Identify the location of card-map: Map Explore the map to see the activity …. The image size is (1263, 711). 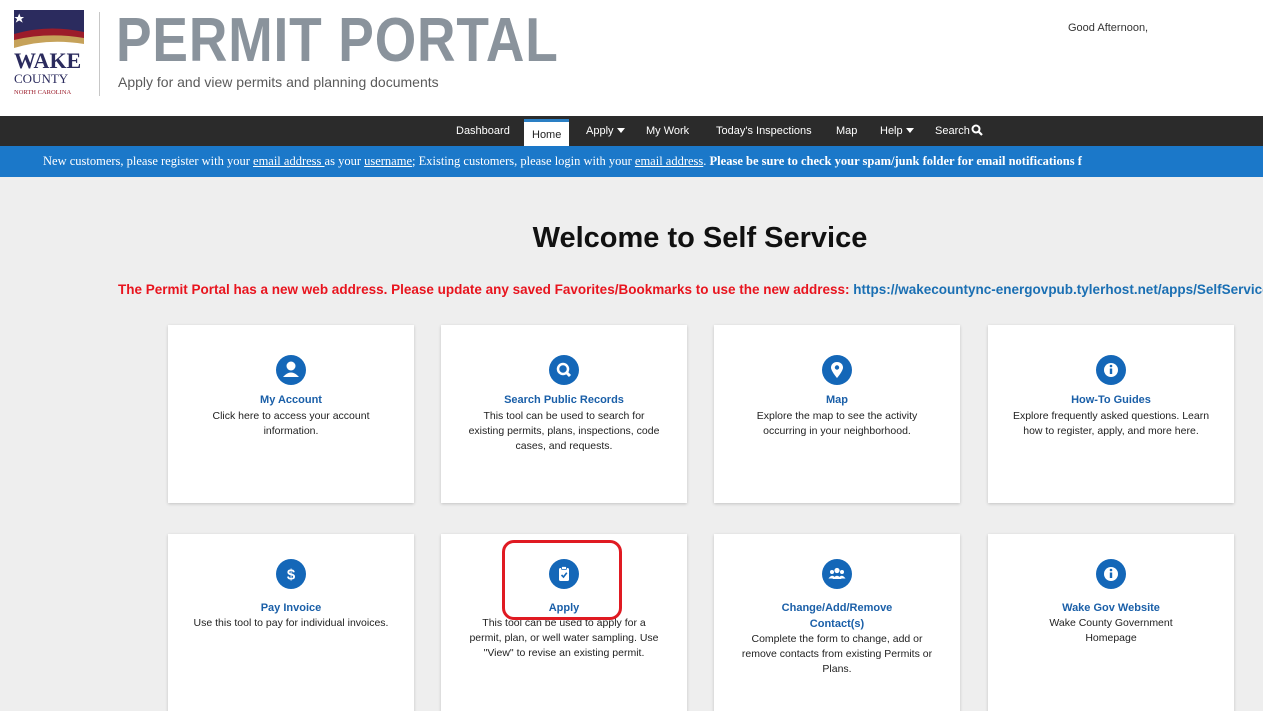
(837, 414).